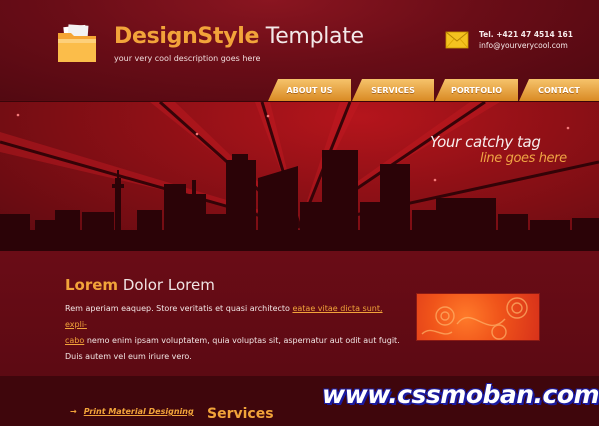 The height and width of the screenshot is (426, 599). What do you see at coordinates (92, 285) in the screenshot?
I see `section-title-strong: Lorem` at bounding box center [92, 285].